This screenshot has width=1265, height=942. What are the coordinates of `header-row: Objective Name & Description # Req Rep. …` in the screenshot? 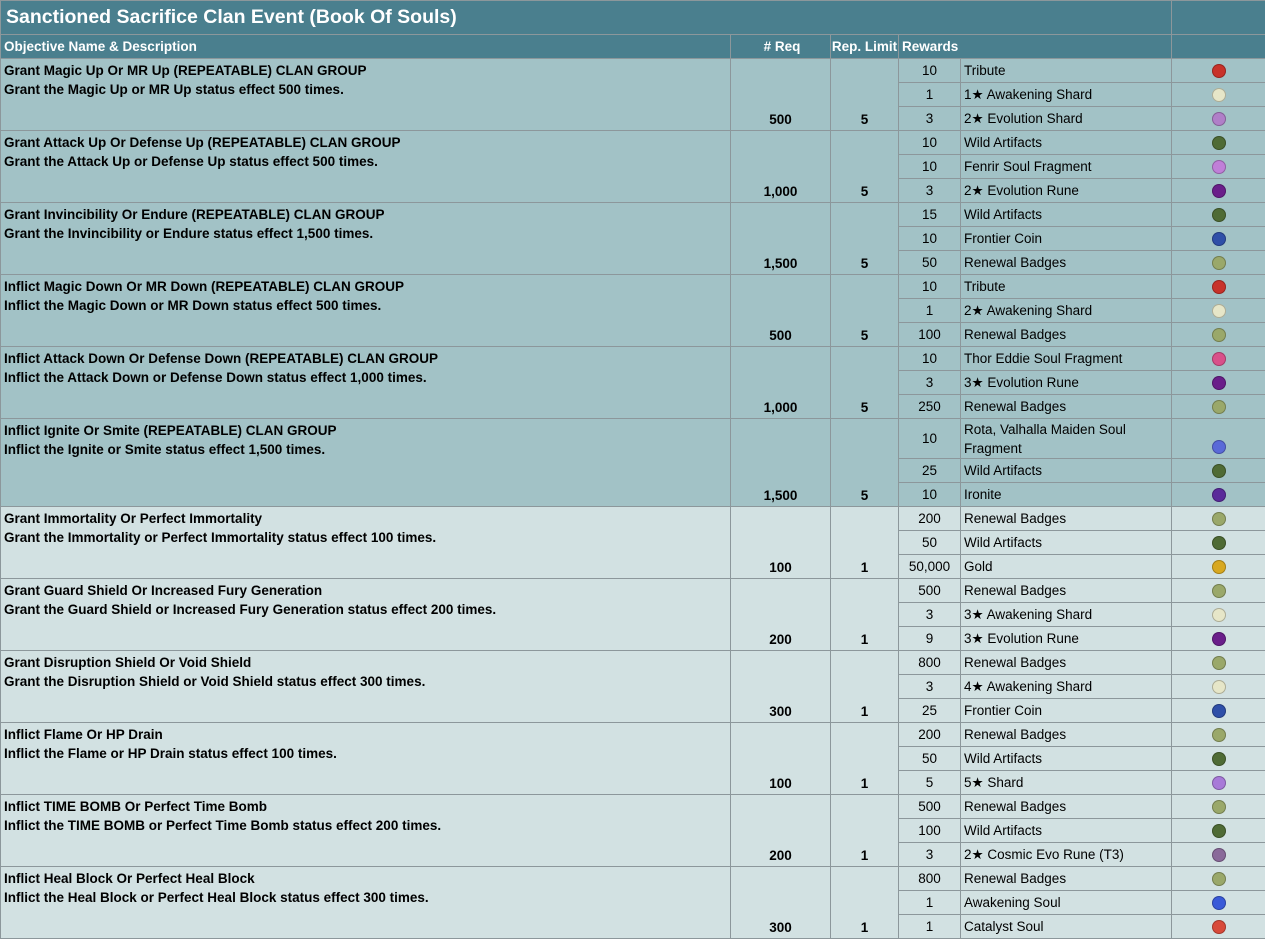 It's located at (632, 46).